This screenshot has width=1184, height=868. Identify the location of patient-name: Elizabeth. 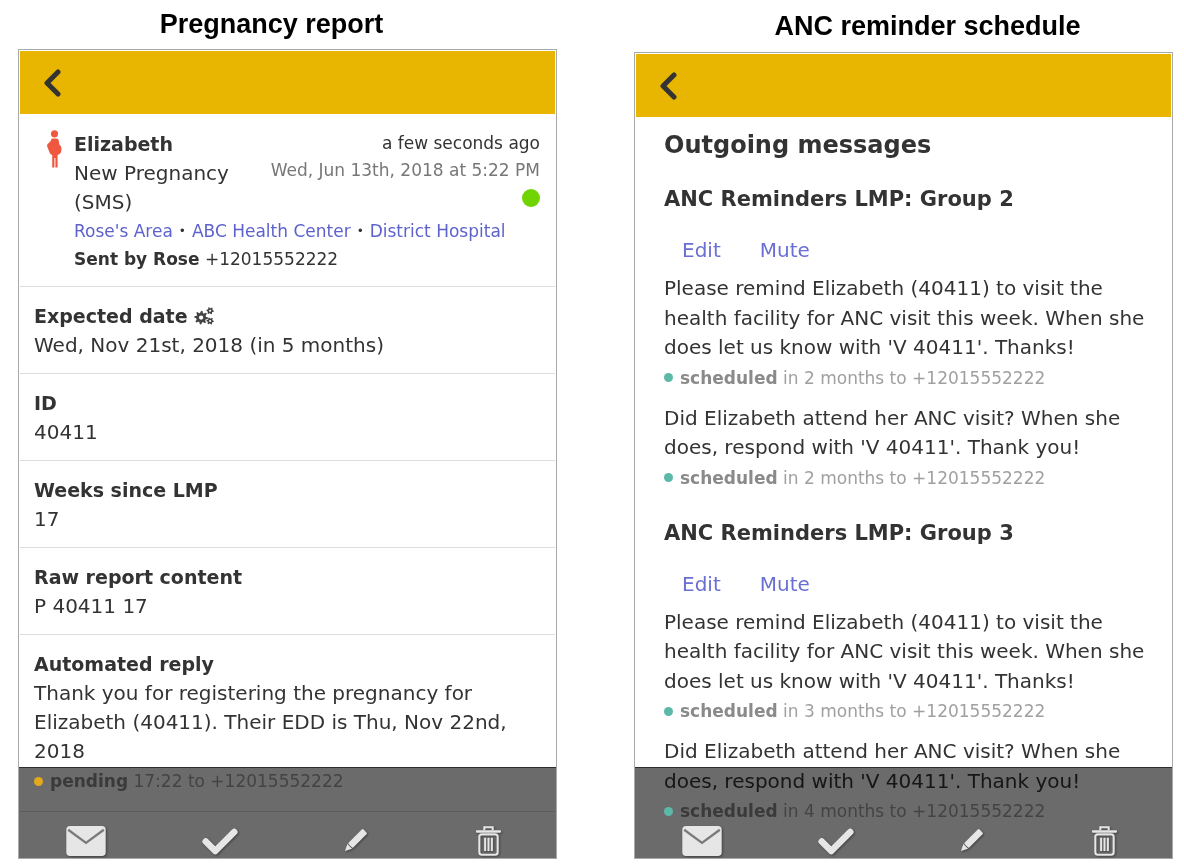
(123, 144).